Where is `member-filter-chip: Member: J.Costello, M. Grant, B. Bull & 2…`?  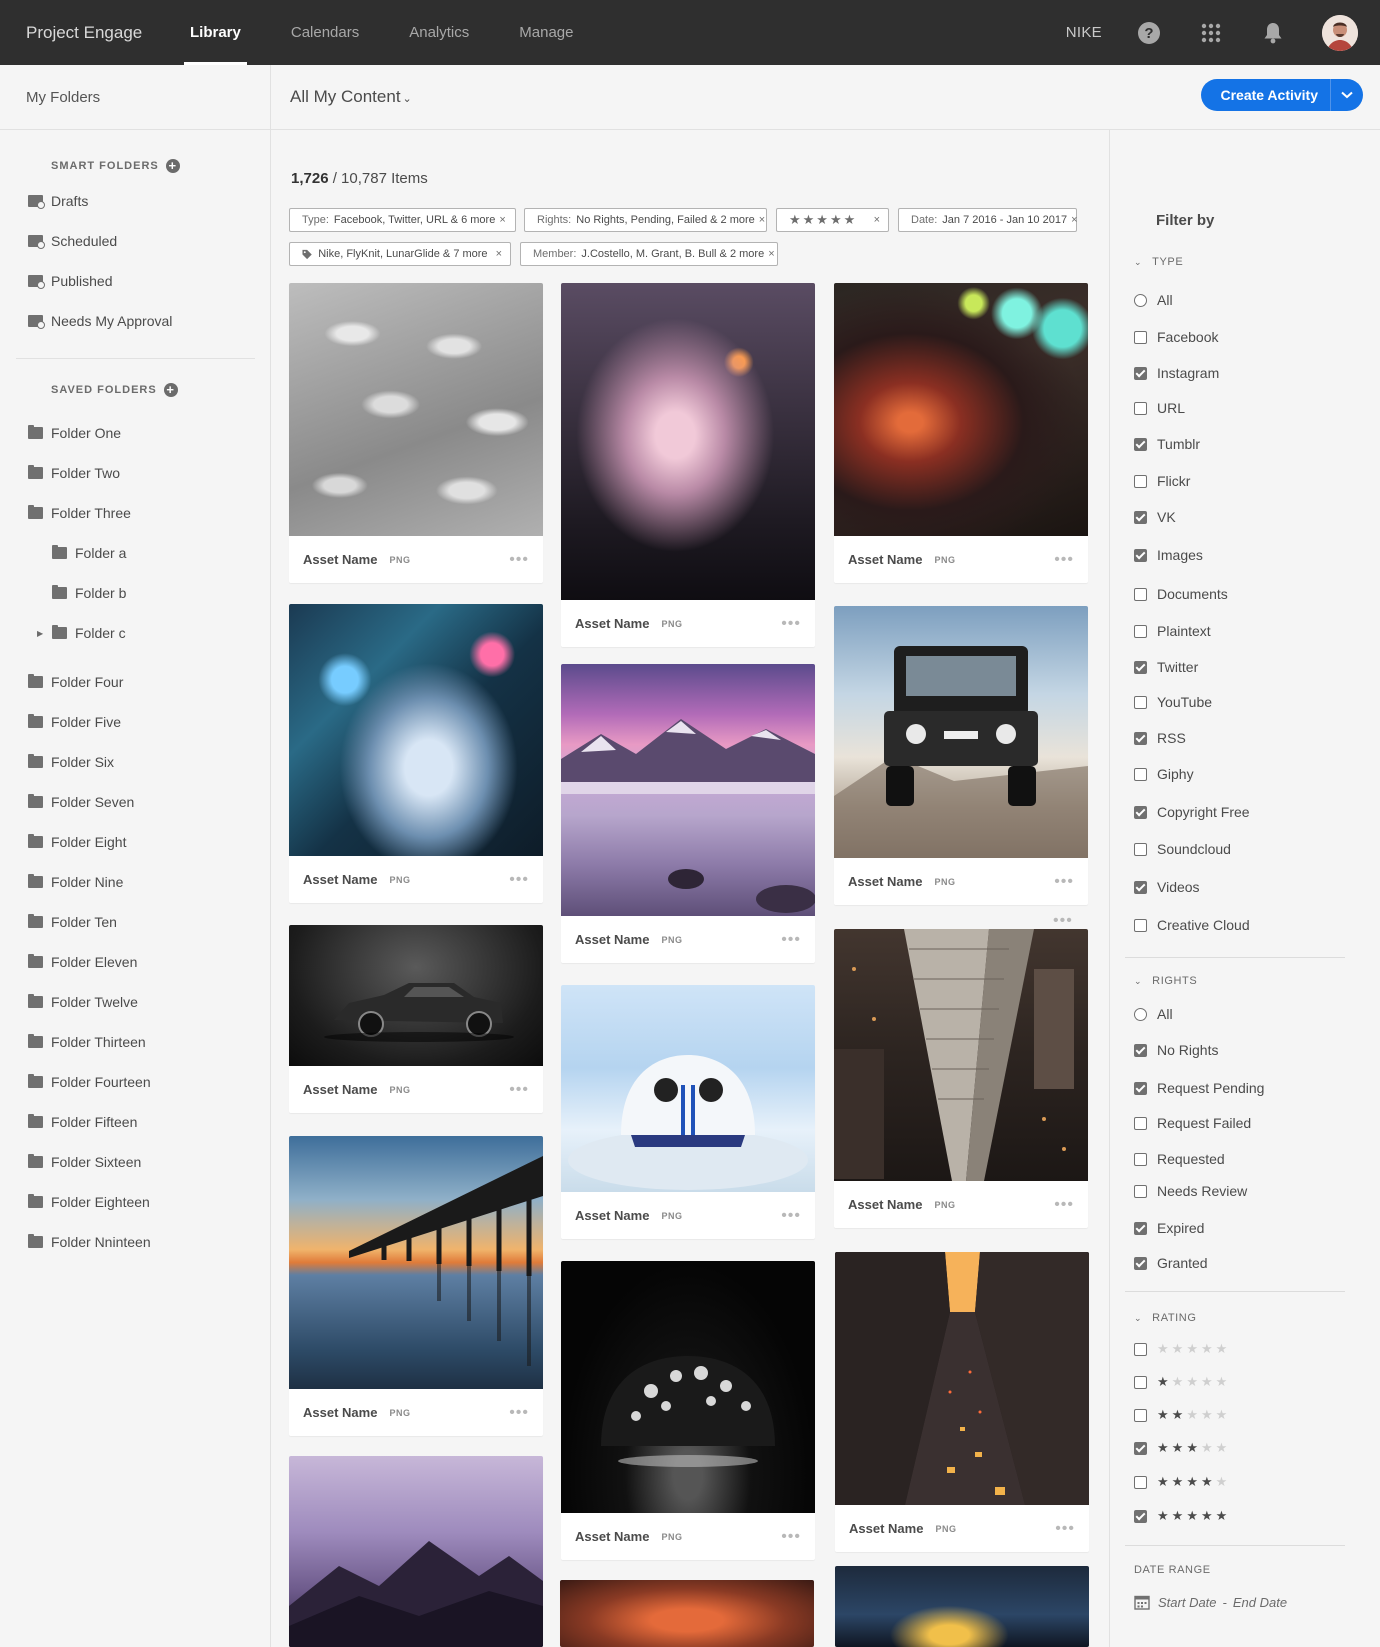
member-filter-chip: Member: J.Costello, M. Grant, B. Bull & 2… is located at coordinates (649, 254).